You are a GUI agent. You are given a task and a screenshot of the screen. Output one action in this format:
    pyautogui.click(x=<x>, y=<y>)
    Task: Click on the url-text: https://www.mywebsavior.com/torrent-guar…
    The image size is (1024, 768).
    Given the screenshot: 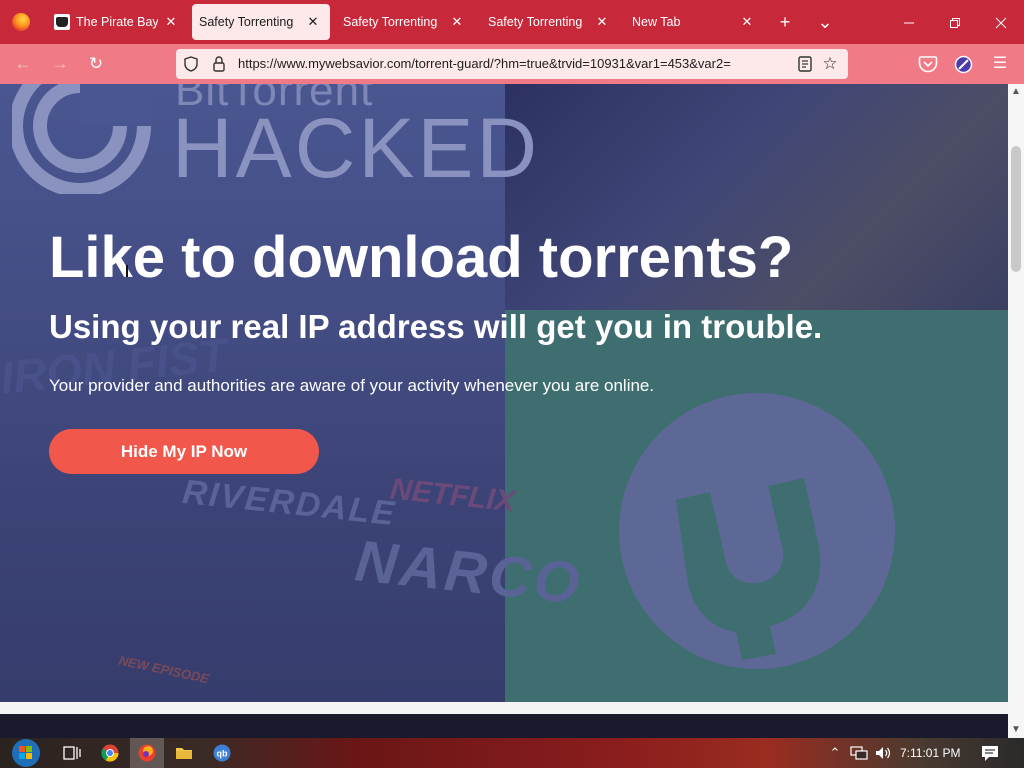 What is the action you would take?
    pyautogui.click(x=512, y=63)
    